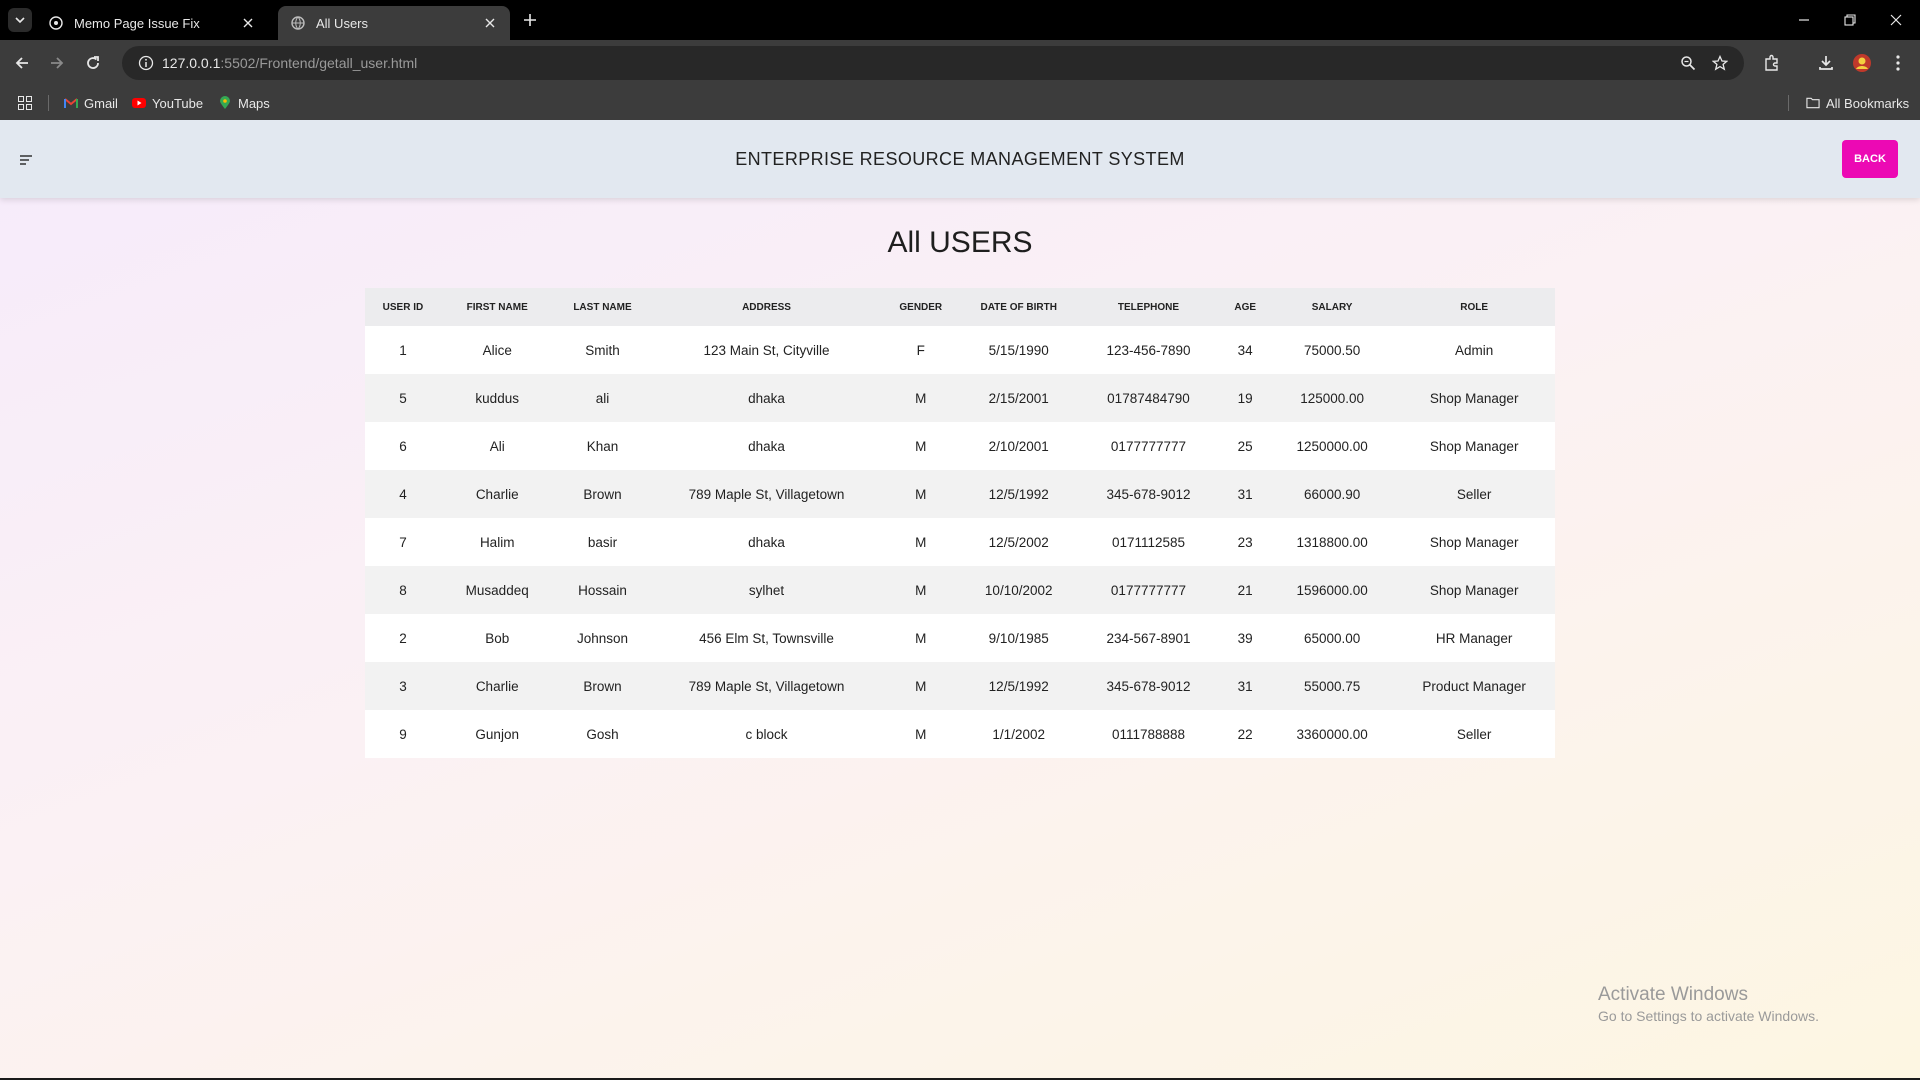 Image resolution: width=1920 pixels, height=1080 pixels. What do you see at coordinates (178, 103) in the screenshot?
I see `bookmark-label: YouTube` at bounding box center [178, 103].